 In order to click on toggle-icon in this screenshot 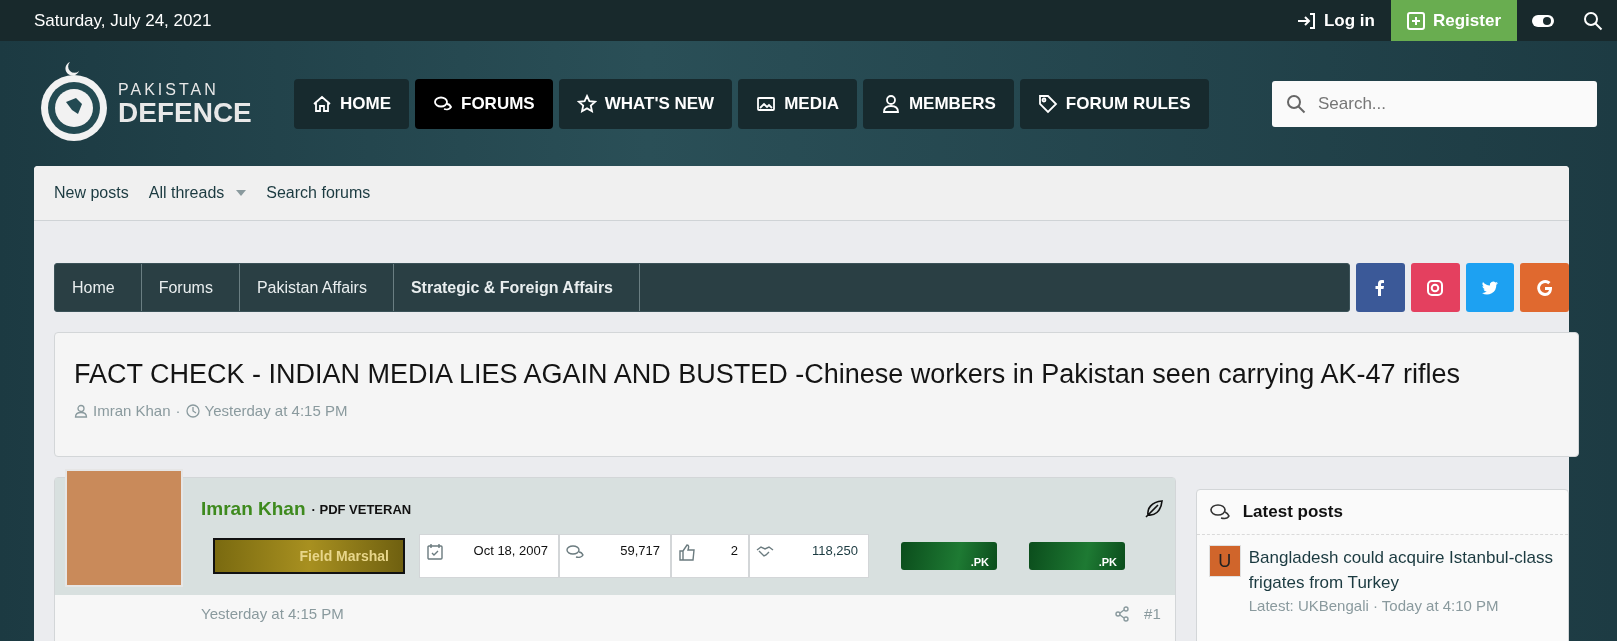, I will do `click(1543, 20)`.